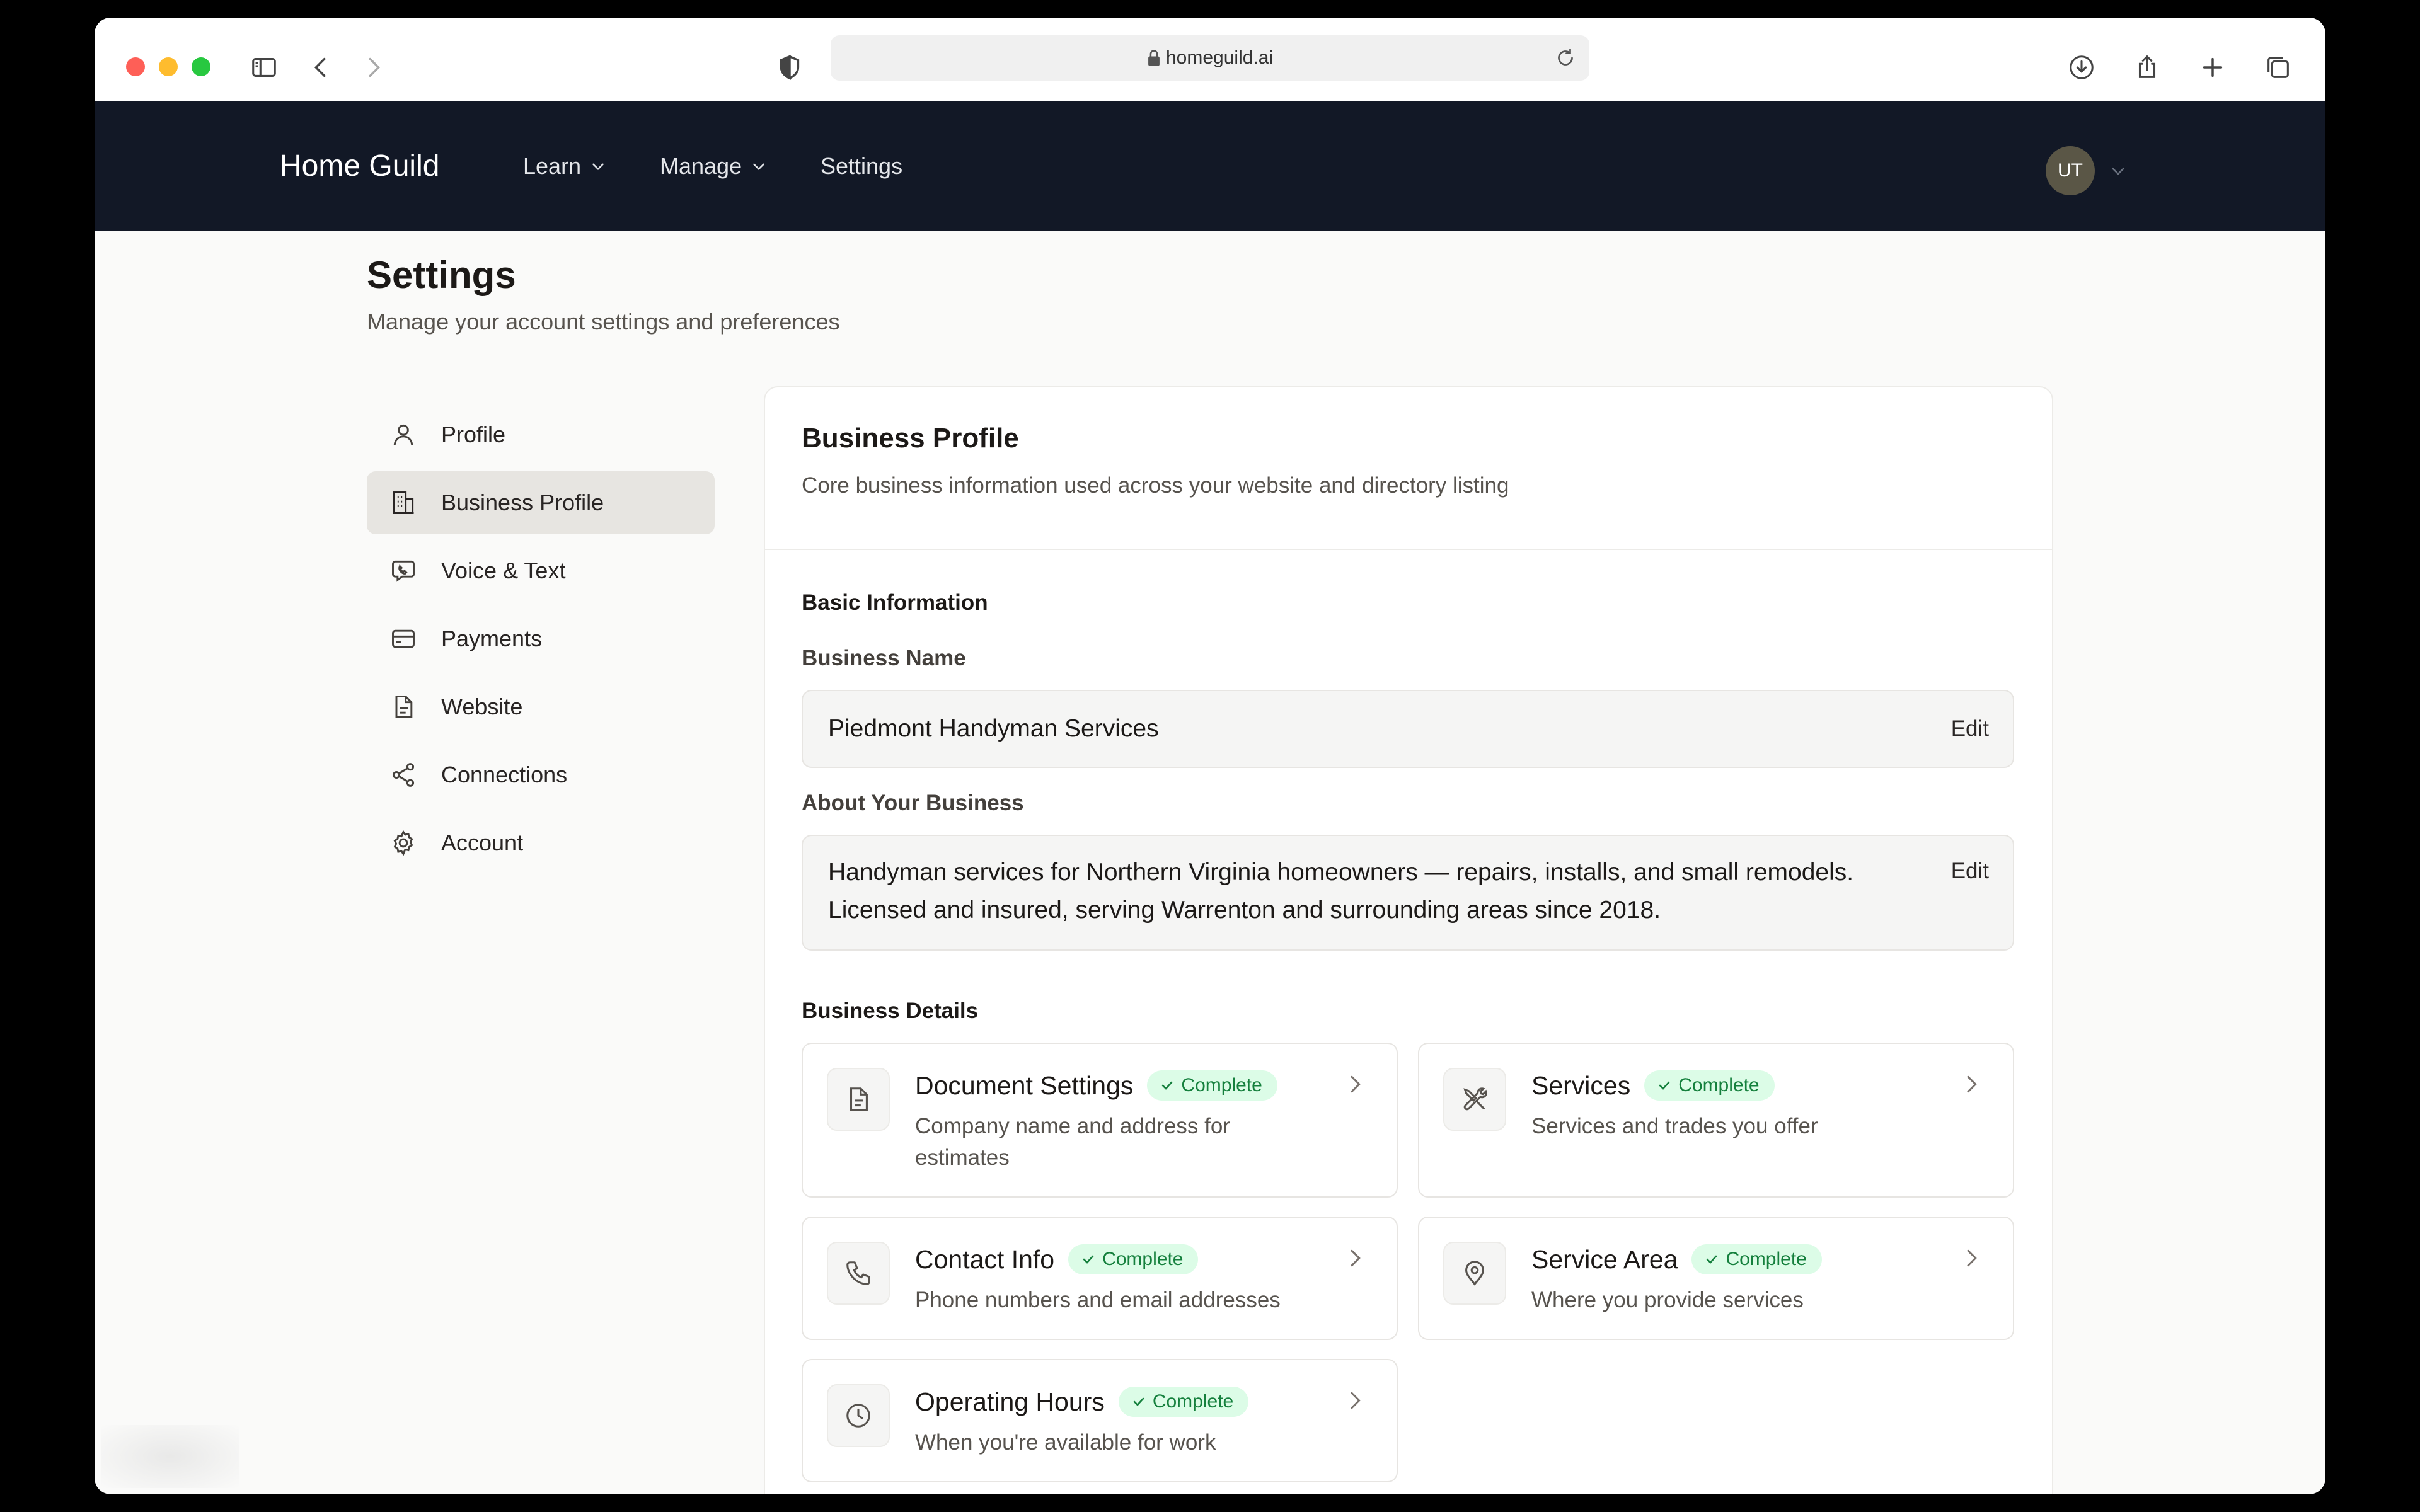 The image size is (2420, 1512). What do you see at coordinates (136, 66) in the screenshot?
I see `close-window-button` at bounding box center [136, 66].